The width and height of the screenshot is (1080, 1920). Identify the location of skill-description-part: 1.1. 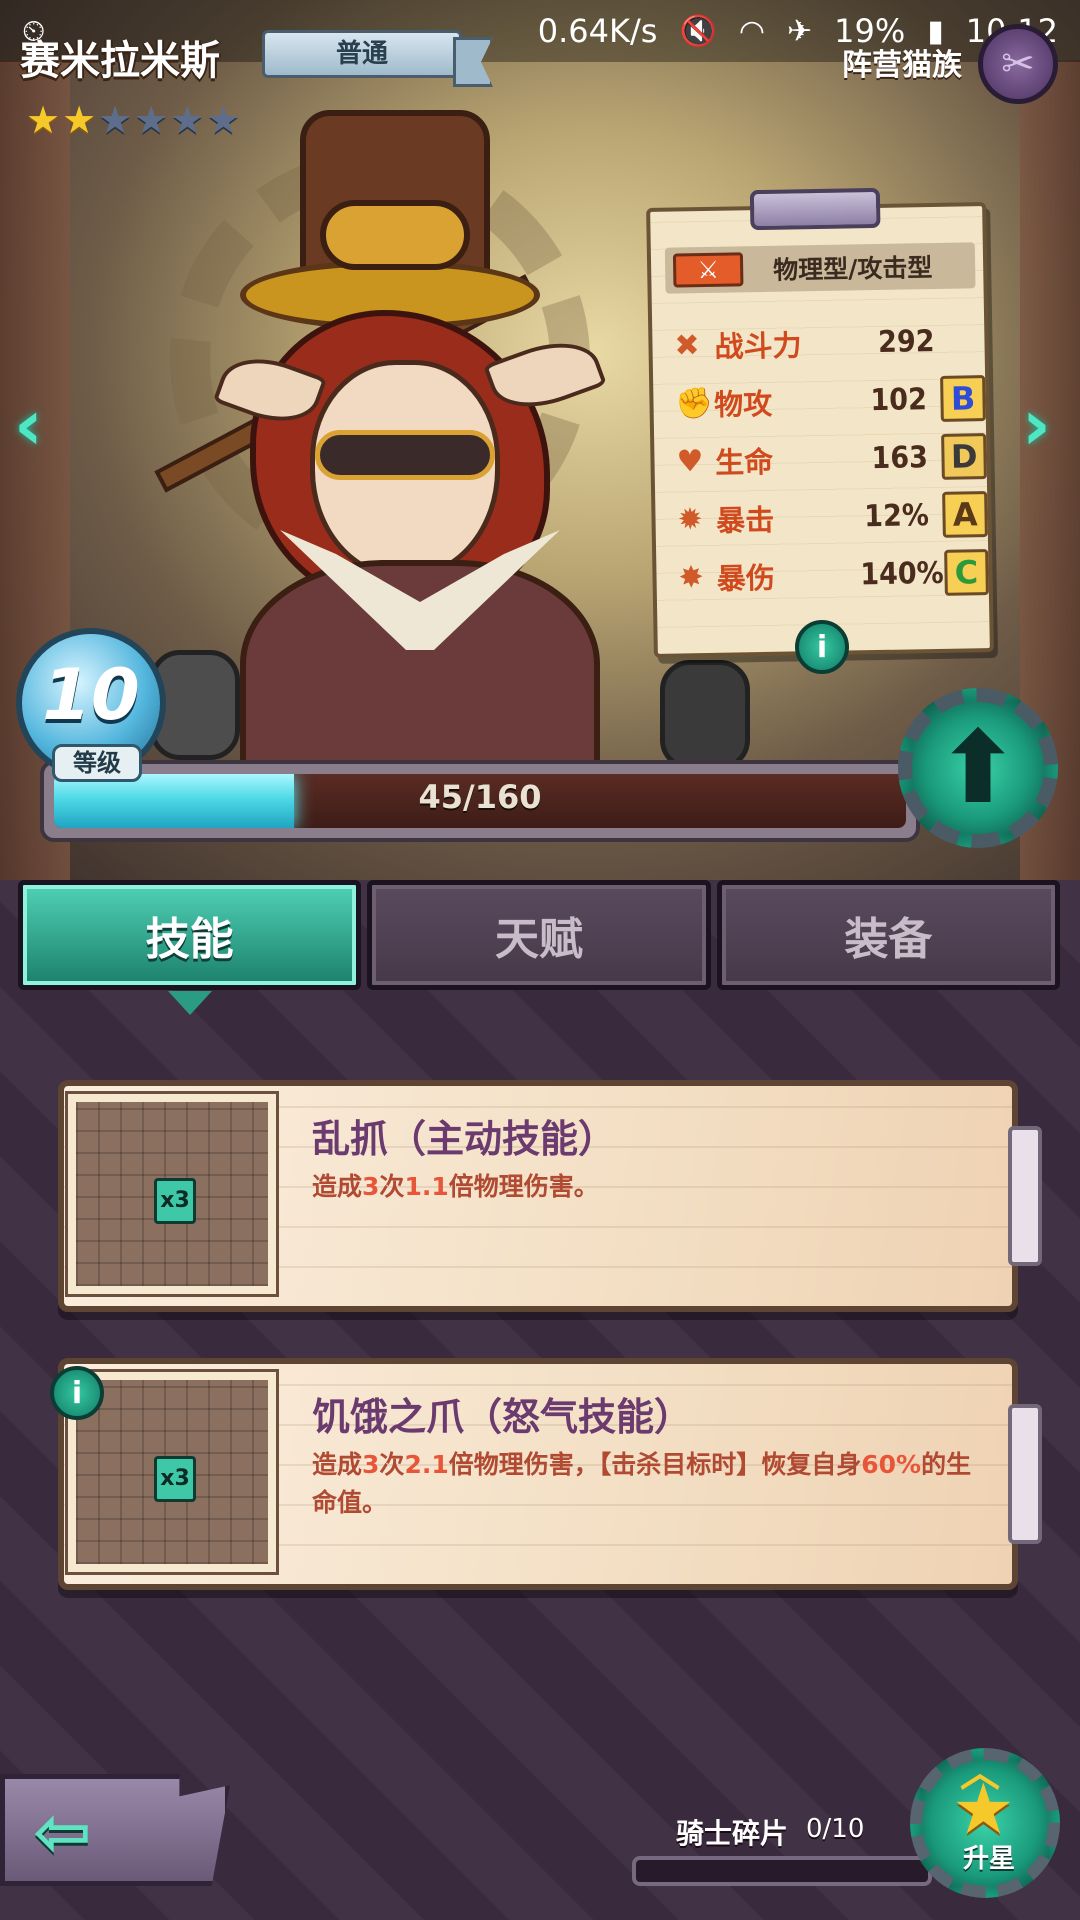
(426, 1186).